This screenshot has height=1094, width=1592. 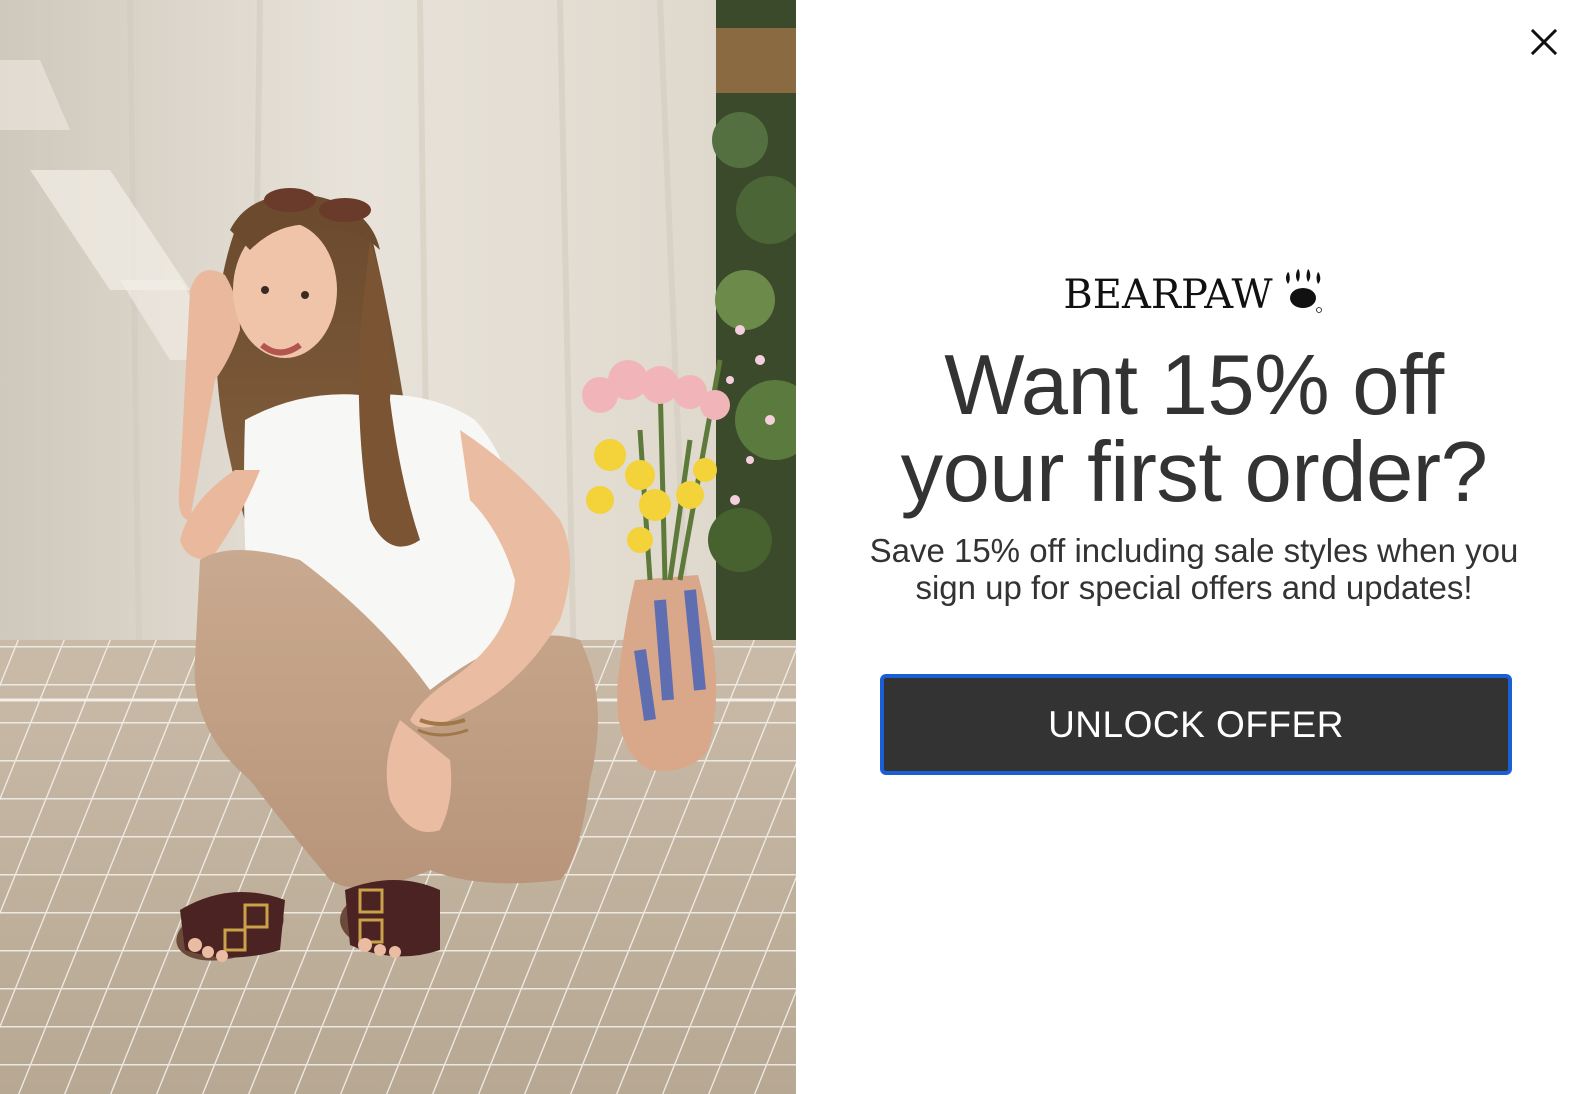 I want to click on headline-line-1: Want 15% off, so click(x=1194, y=385).